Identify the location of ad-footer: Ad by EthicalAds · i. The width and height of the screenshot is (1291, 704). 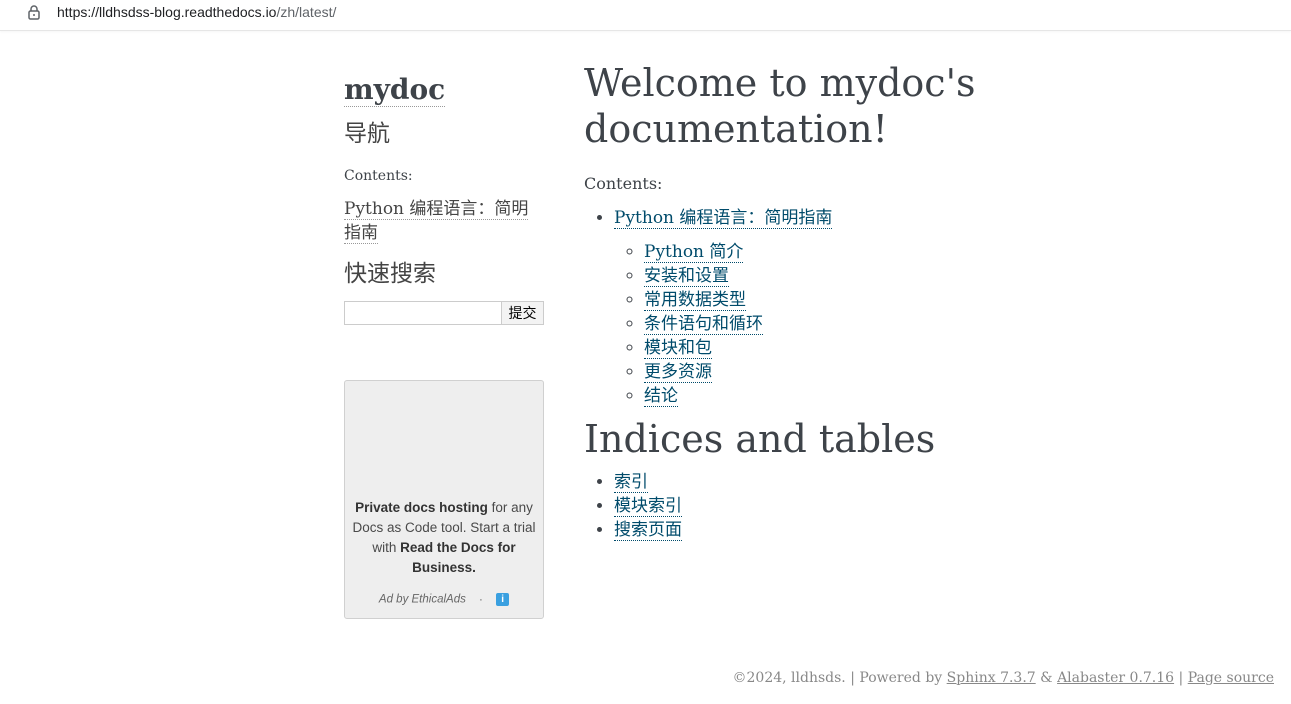
(444, 599).